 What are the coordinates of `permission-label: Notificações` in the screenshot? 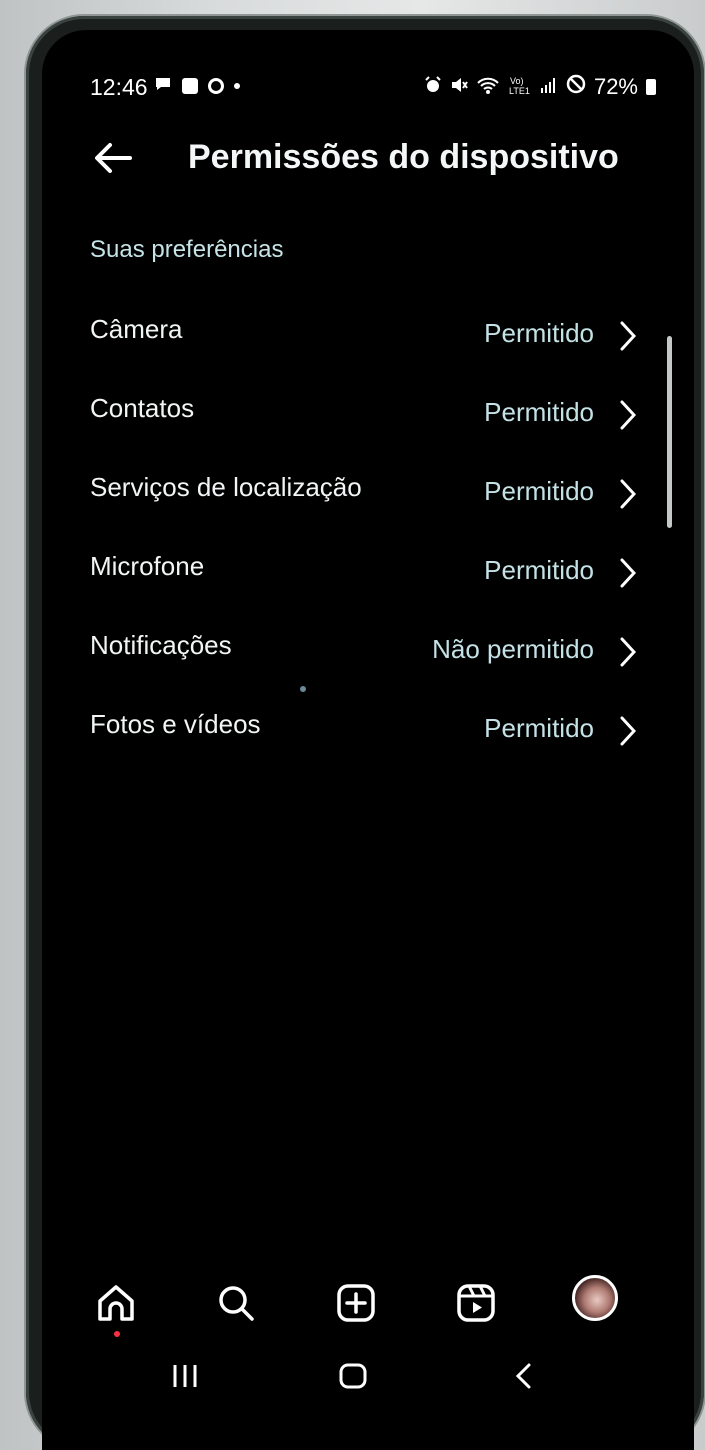 It's located at (161, 645).